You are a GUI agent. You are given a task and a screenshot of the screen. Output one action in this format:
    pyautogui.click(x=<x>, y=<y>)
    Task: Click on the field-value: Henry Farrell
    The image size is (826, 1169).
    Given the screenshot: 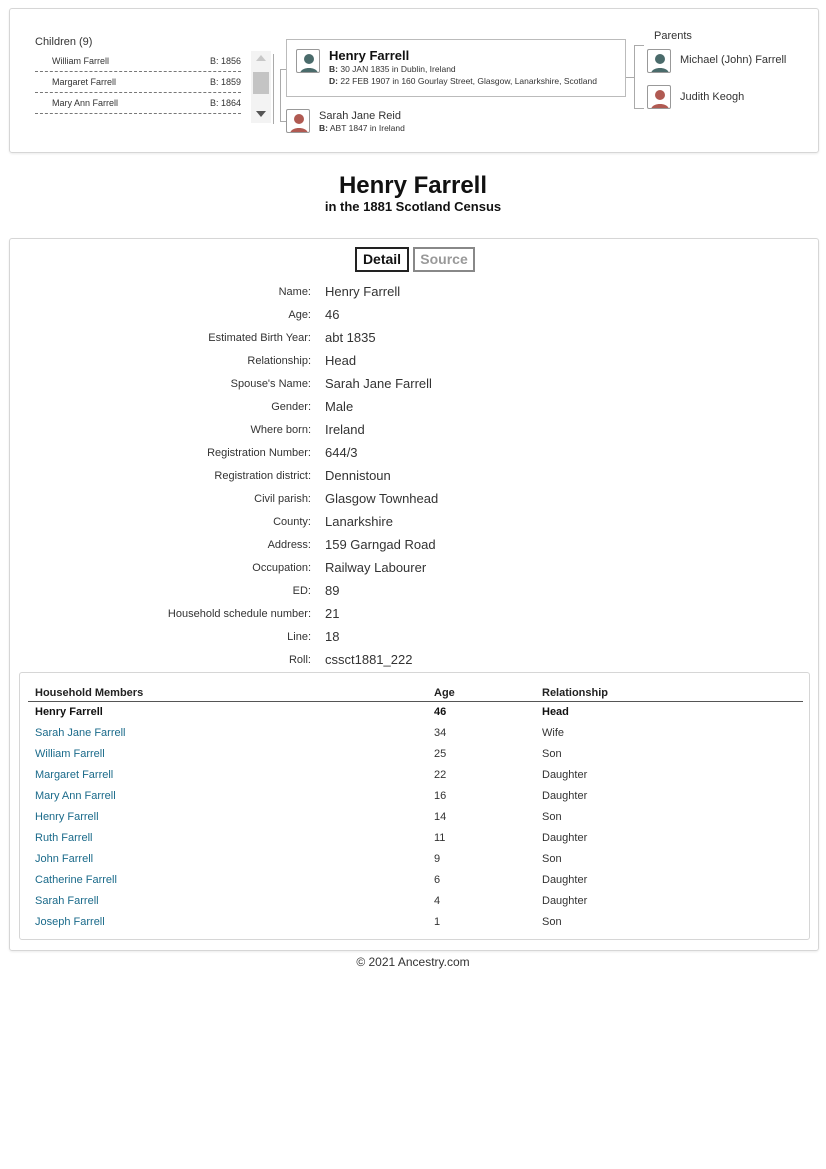 What is the action you would take?
    pyautogui.click(x=363, y=291)
    